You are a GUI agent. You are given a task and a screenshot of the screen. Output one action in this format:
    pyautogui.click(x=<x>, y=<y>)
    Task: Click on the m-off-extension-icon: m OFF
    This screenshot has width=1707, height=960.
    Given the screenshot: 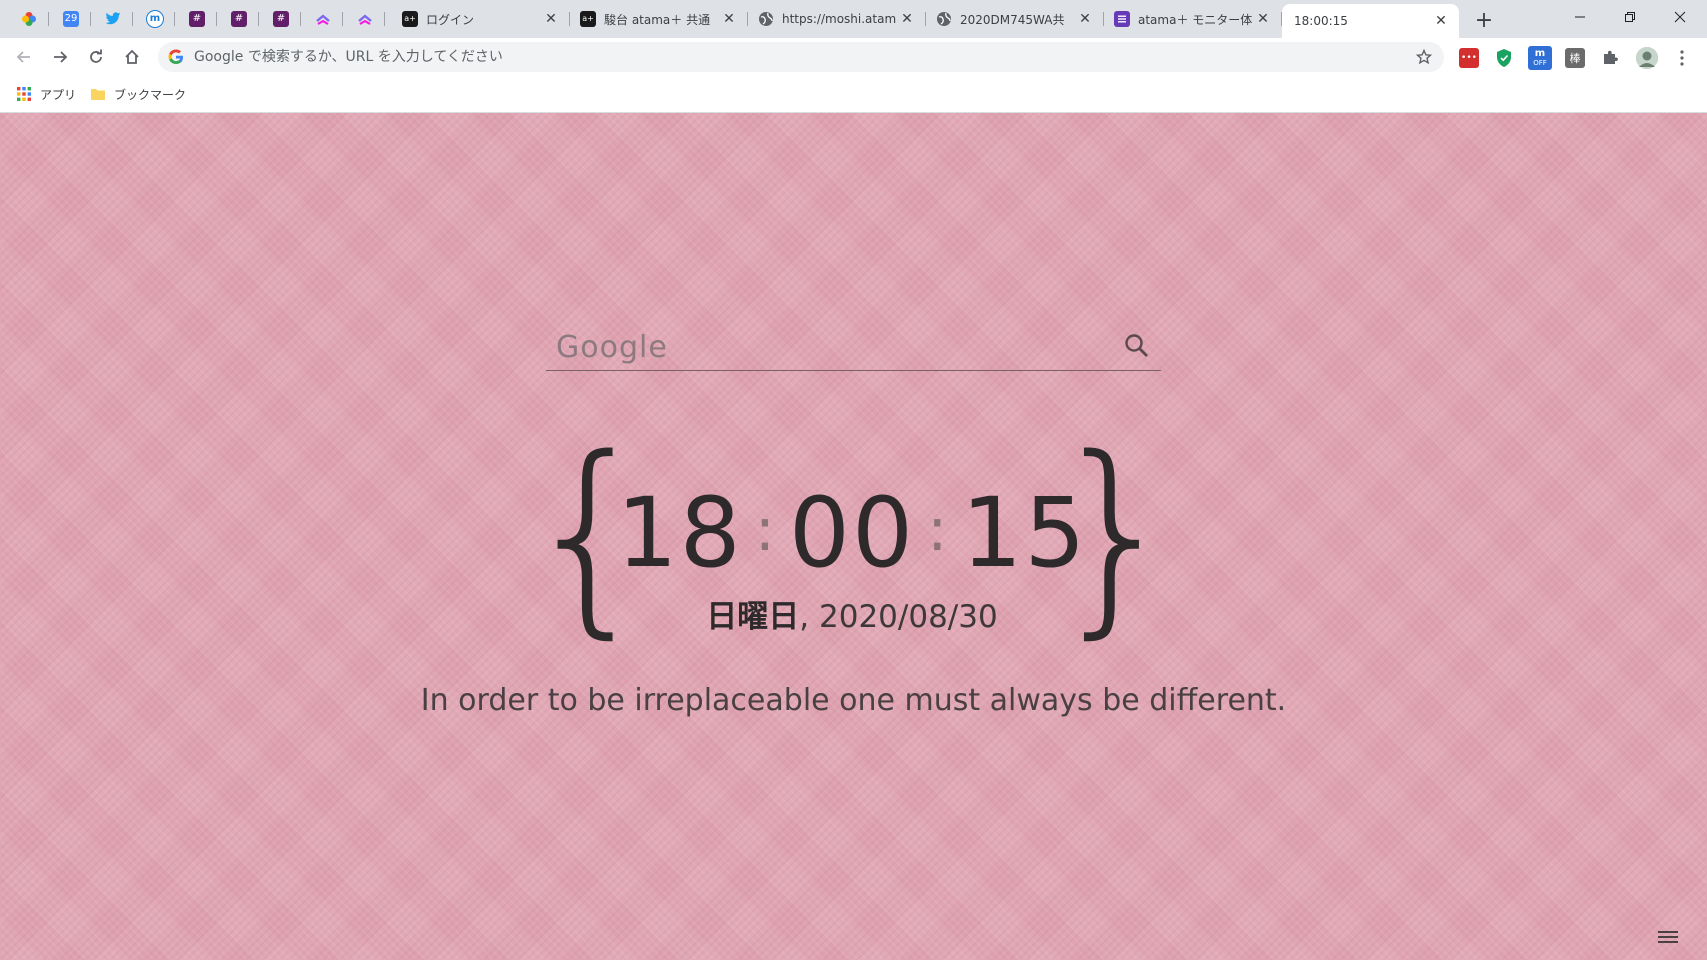 What is the action you would take?
    pyautogui.click(x=1540, y=58)
    